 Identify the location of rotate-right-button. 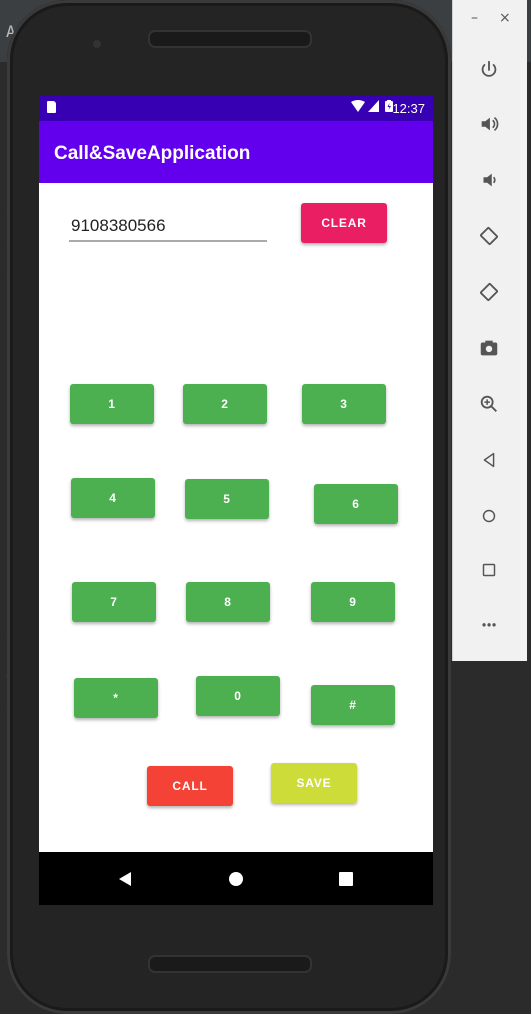
(489, 292).